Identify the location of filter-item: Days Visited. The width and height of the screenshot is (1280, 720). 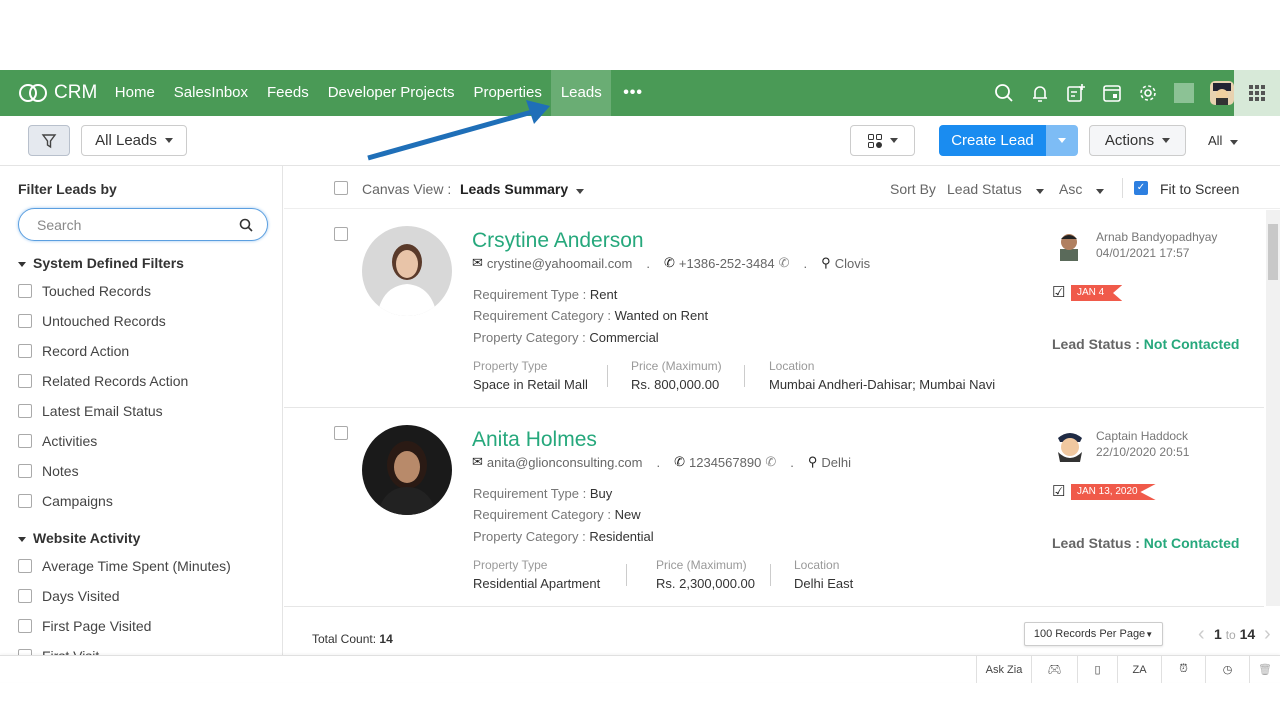
(69, 596).